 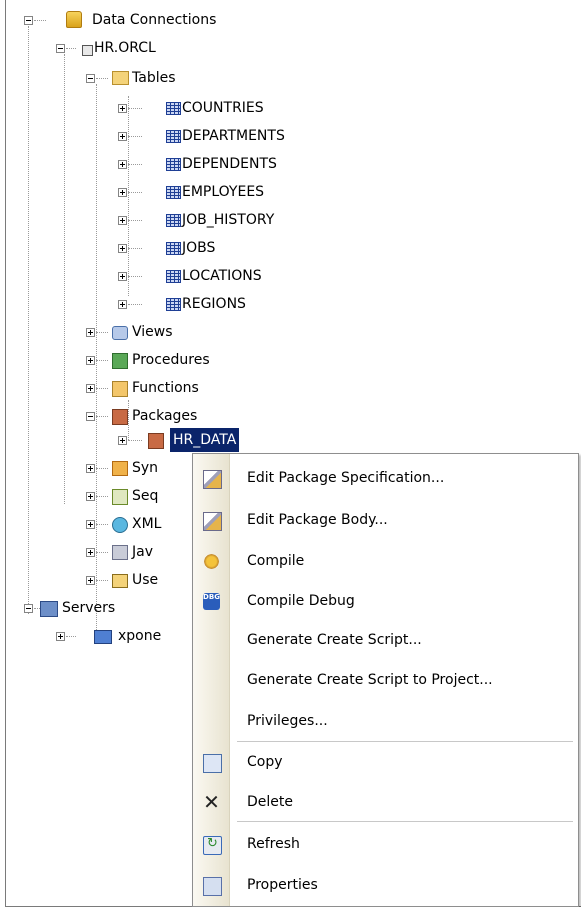 I want to click on tree-label: Data Connections, so click(x=154, y=20).